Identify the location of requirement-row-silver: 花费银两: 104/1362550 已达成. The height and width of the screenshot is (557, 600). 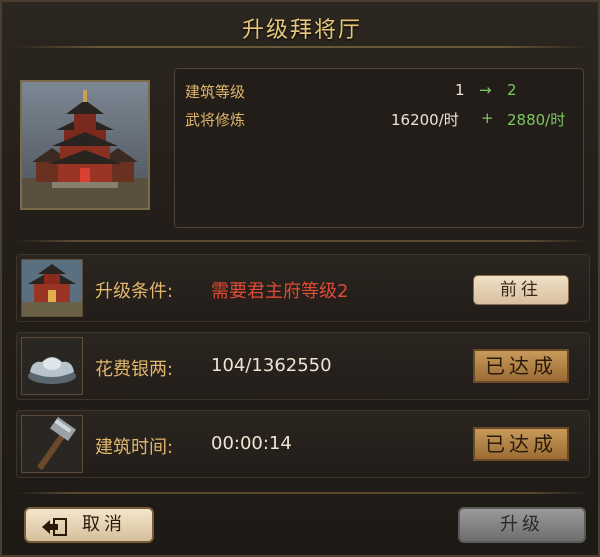
(303, 366).